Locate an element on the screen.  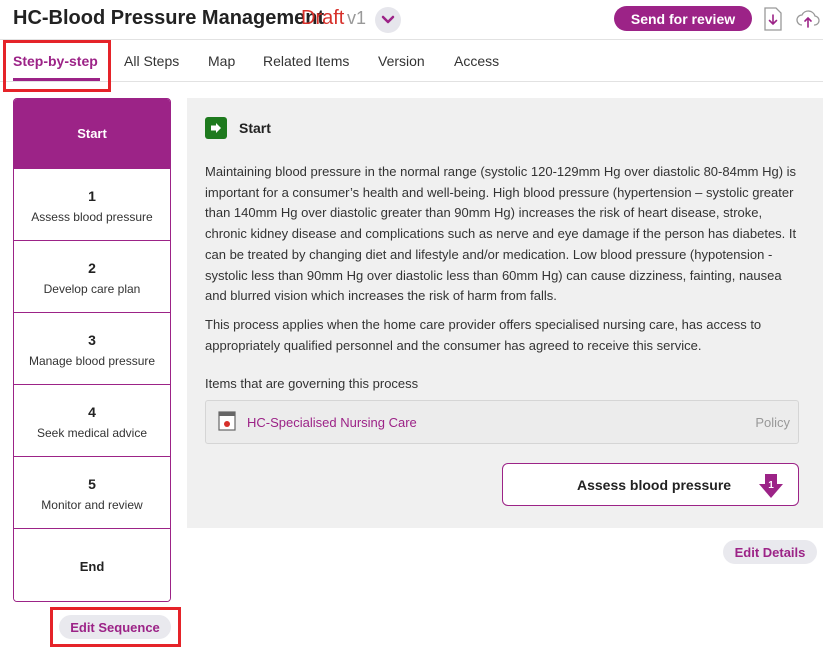
step-item-start: Start is located at coordinates (92, 134).